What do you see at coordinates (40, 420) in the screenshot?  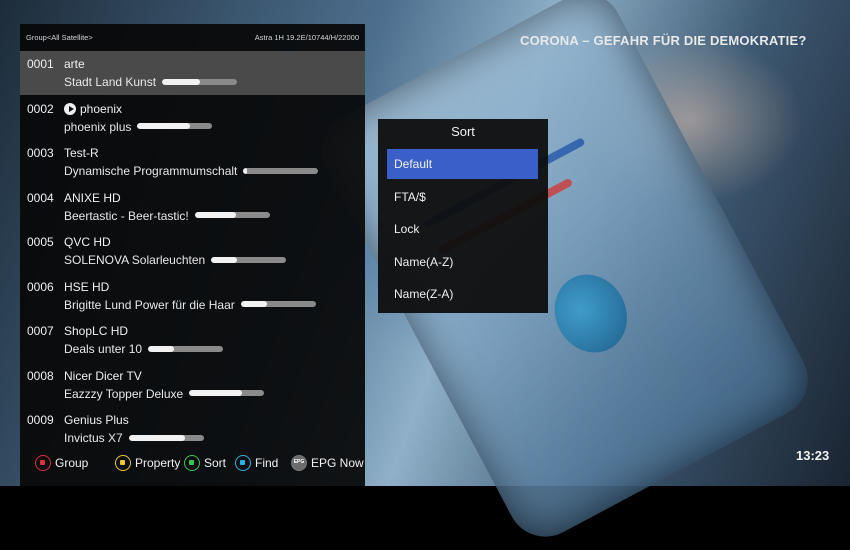 I see `channel-number: 0009` at bounding box center [40, 420].